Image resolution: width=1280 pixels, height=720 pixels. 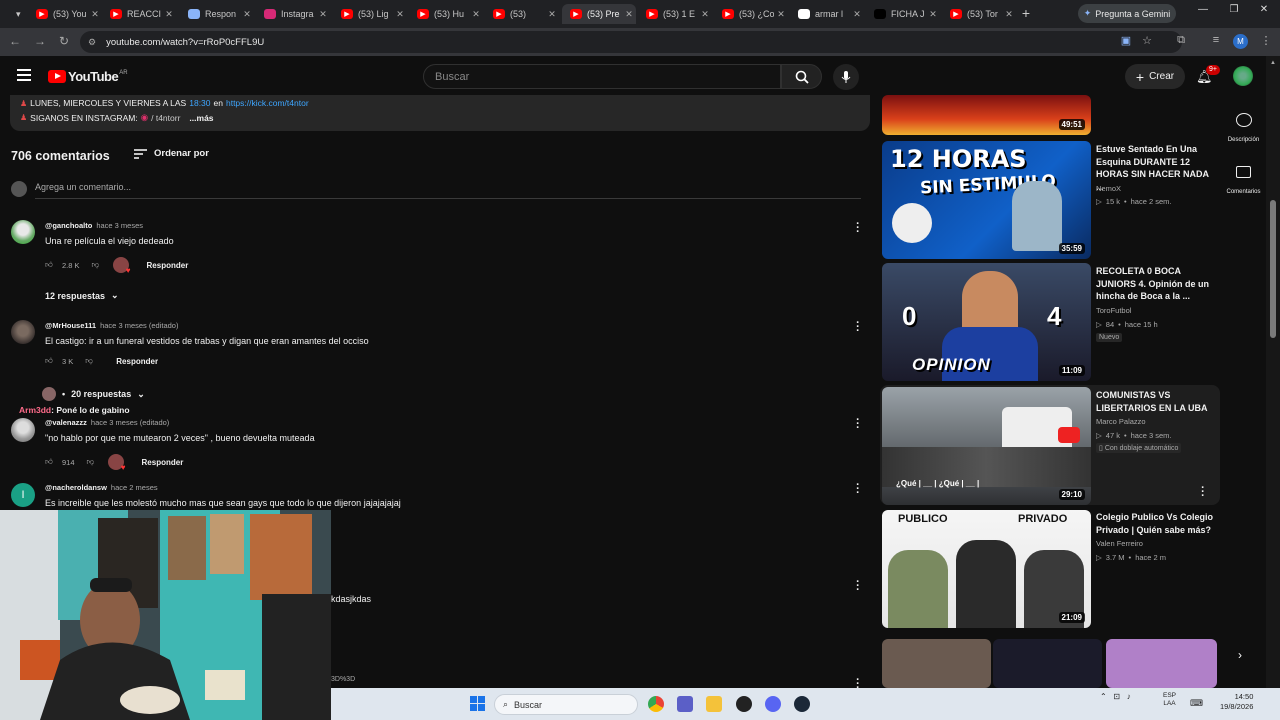 I want to click on url-field: ⚙ youtube.com/watch?v=rRoP0cFFL9U, so click(x=631, y=42).